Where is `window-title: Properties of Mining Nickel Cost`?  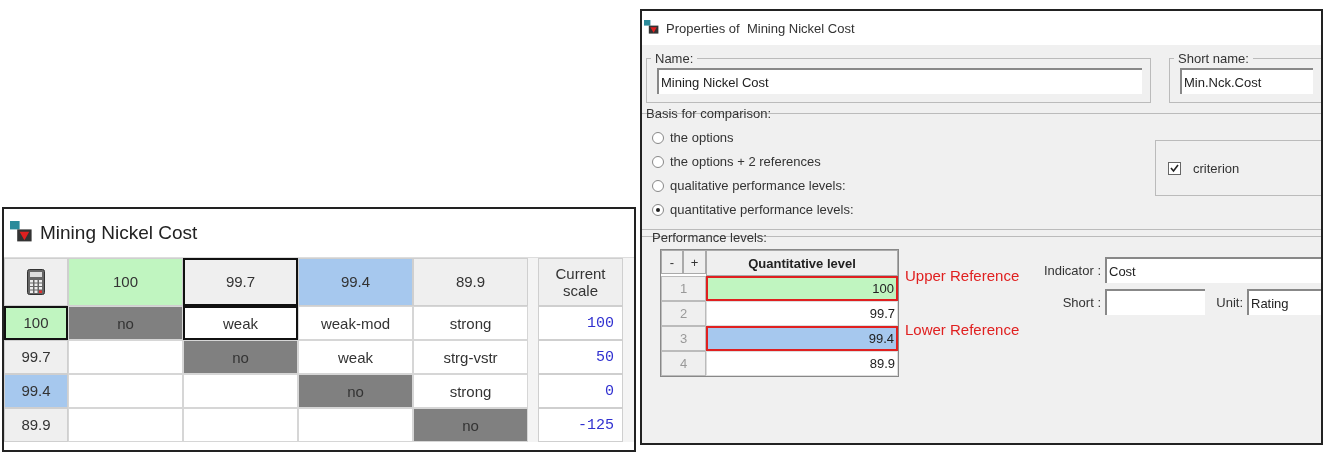
window-title: Properties of Mining Nickel Cost is located at coordinates (760, 28).